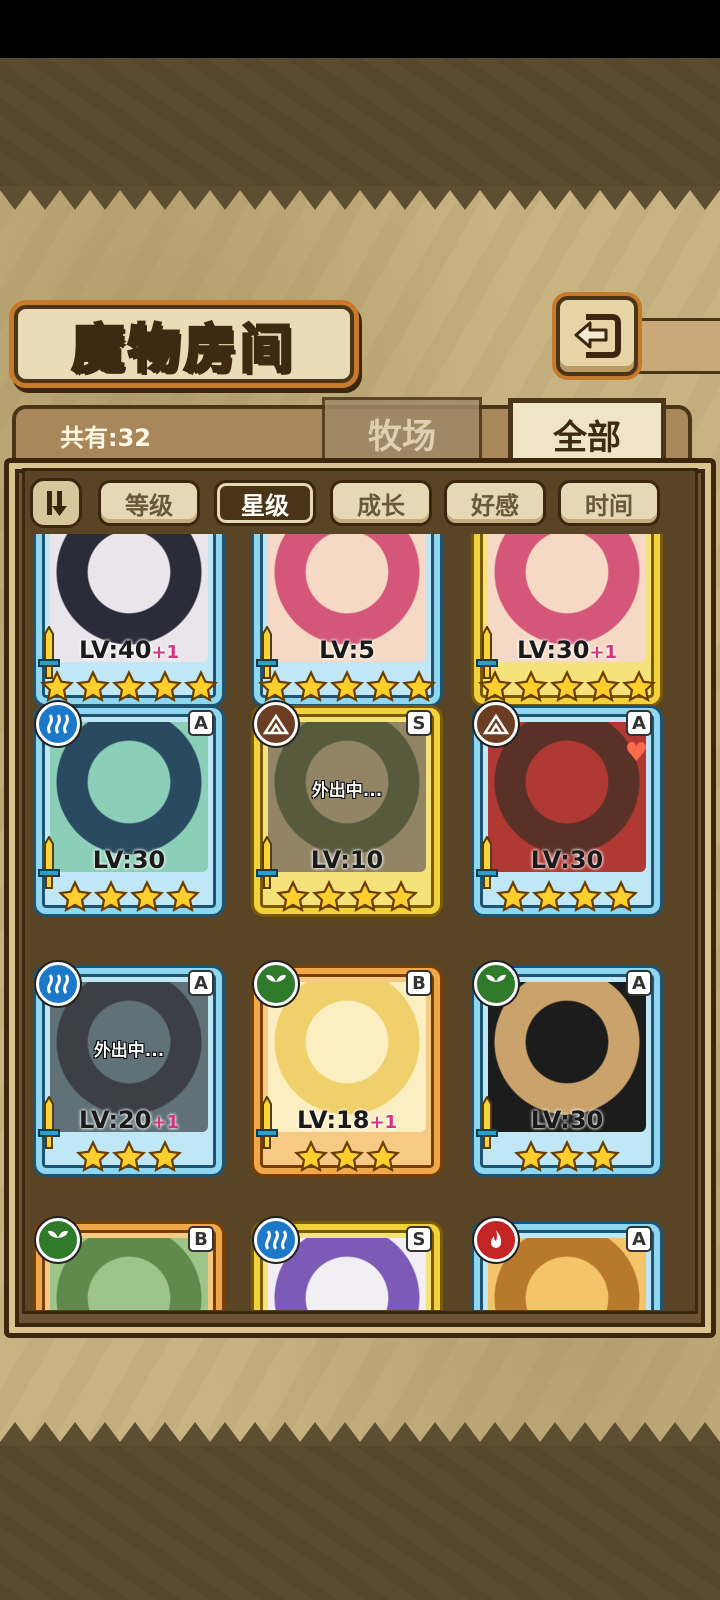 The image size is (720, 1600). Describe the element at coordinates (360, 1434) in the screenshot. I see `zigzag-edge-bottom` at that location.